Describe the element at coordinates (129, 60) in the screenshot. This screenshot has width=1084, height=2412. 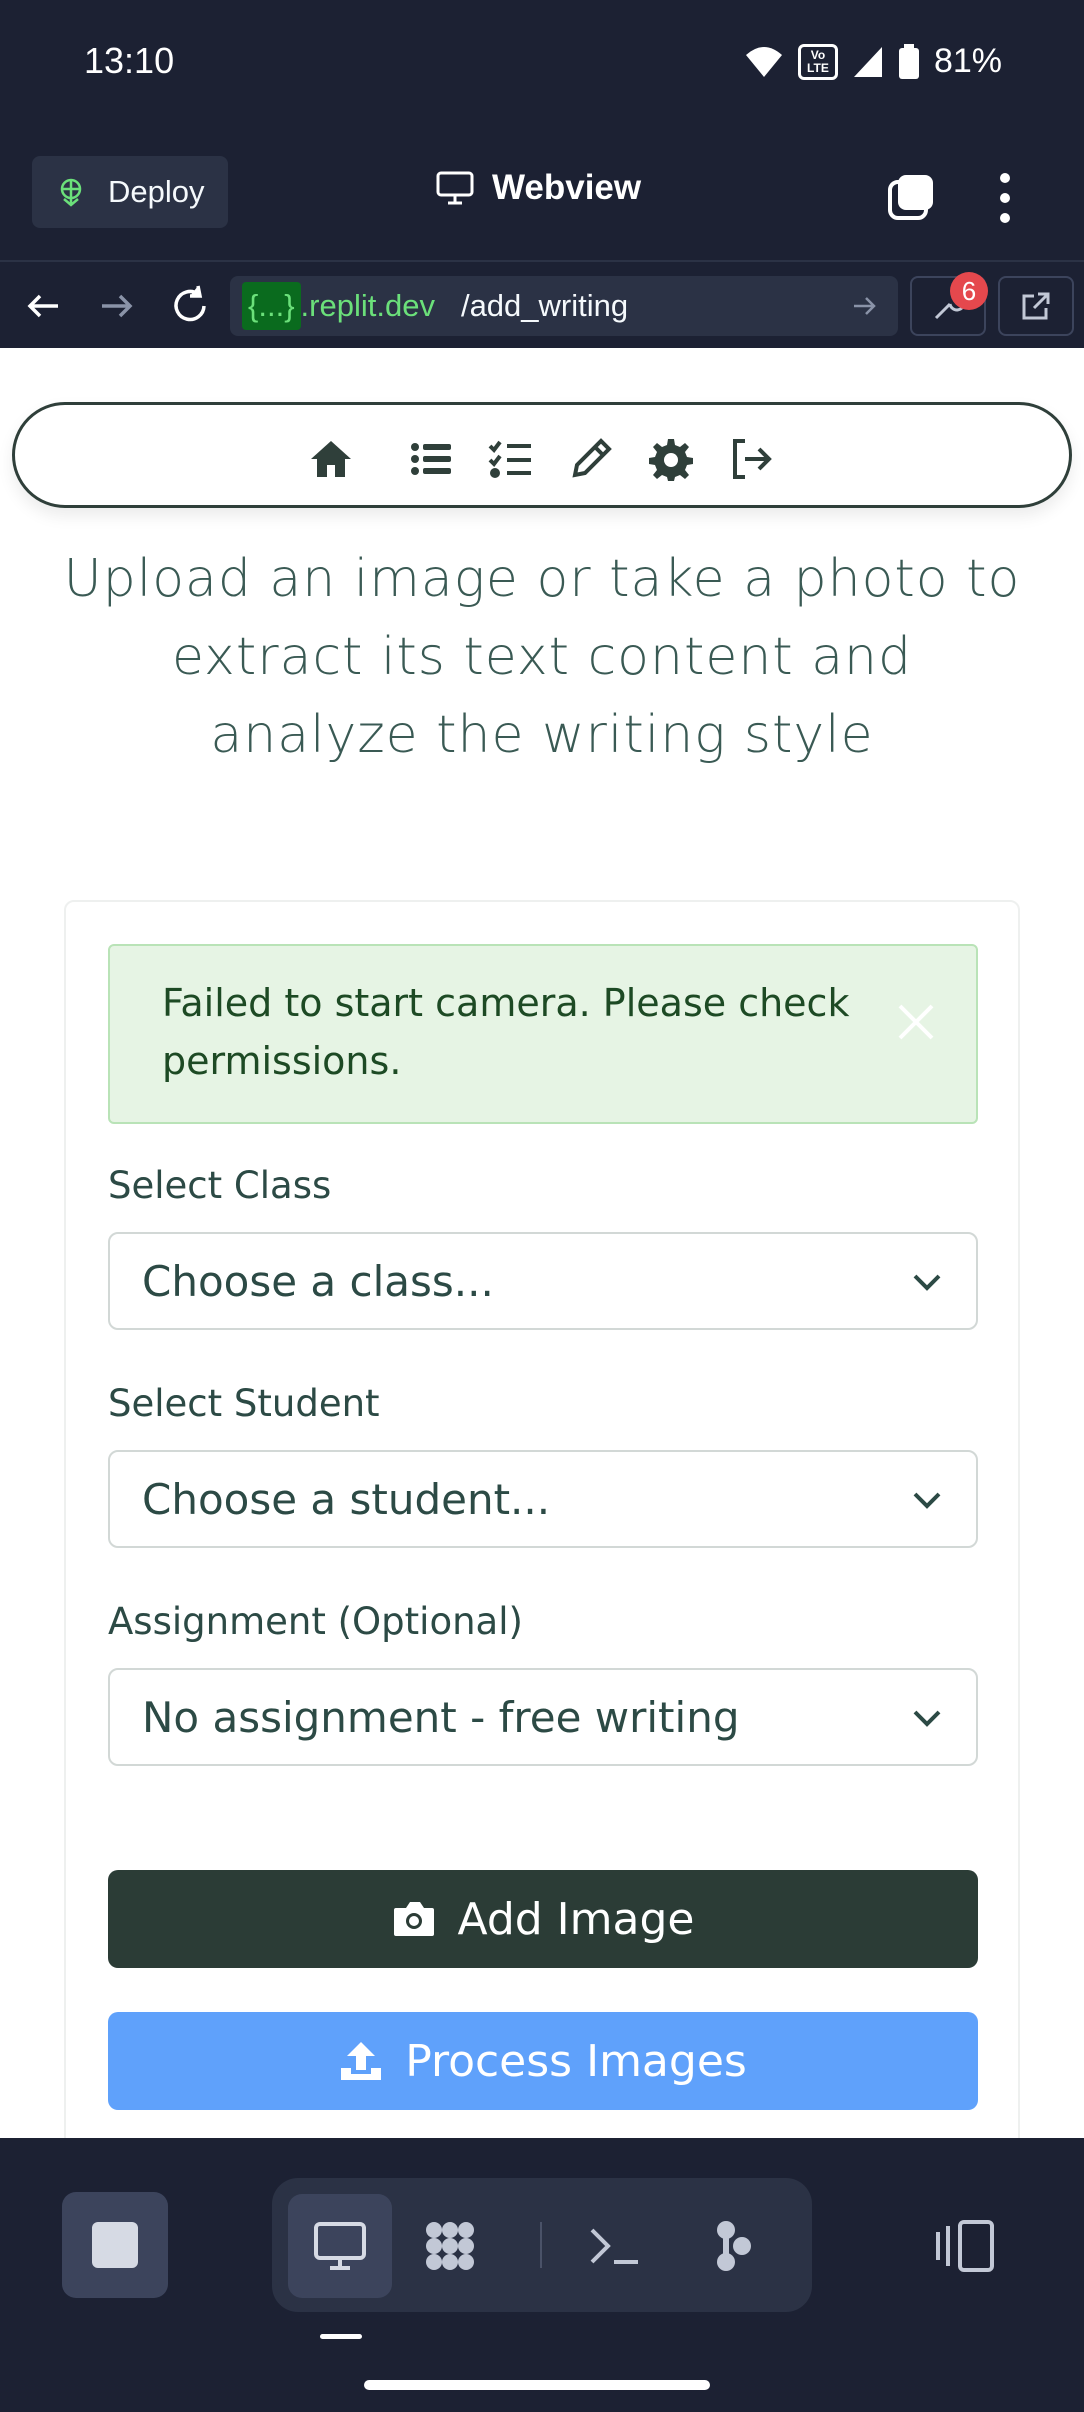
I see `status-time: 13:10` at that location.